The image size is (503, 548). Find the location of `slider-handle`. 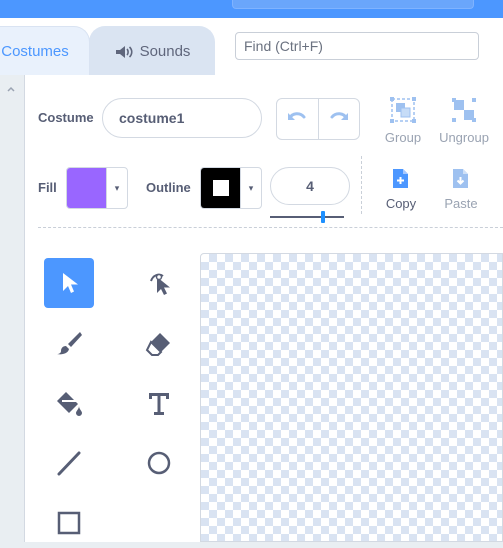

slider-handle is located at coordinates (323, 217).